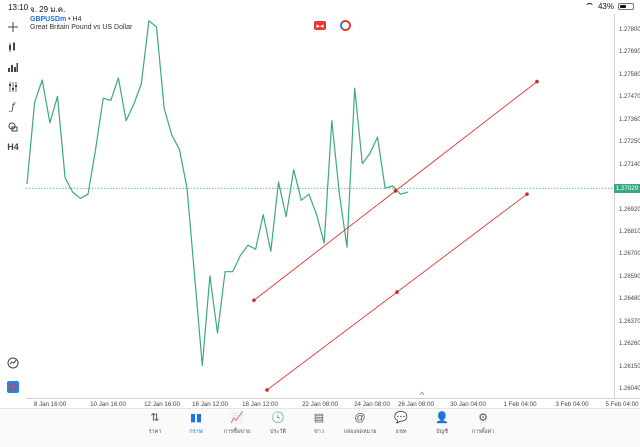 The image size is (640, 447). I want to click on status-bar: 13:10 จ. 29 ม.ค. 43%, so click(320, 7).